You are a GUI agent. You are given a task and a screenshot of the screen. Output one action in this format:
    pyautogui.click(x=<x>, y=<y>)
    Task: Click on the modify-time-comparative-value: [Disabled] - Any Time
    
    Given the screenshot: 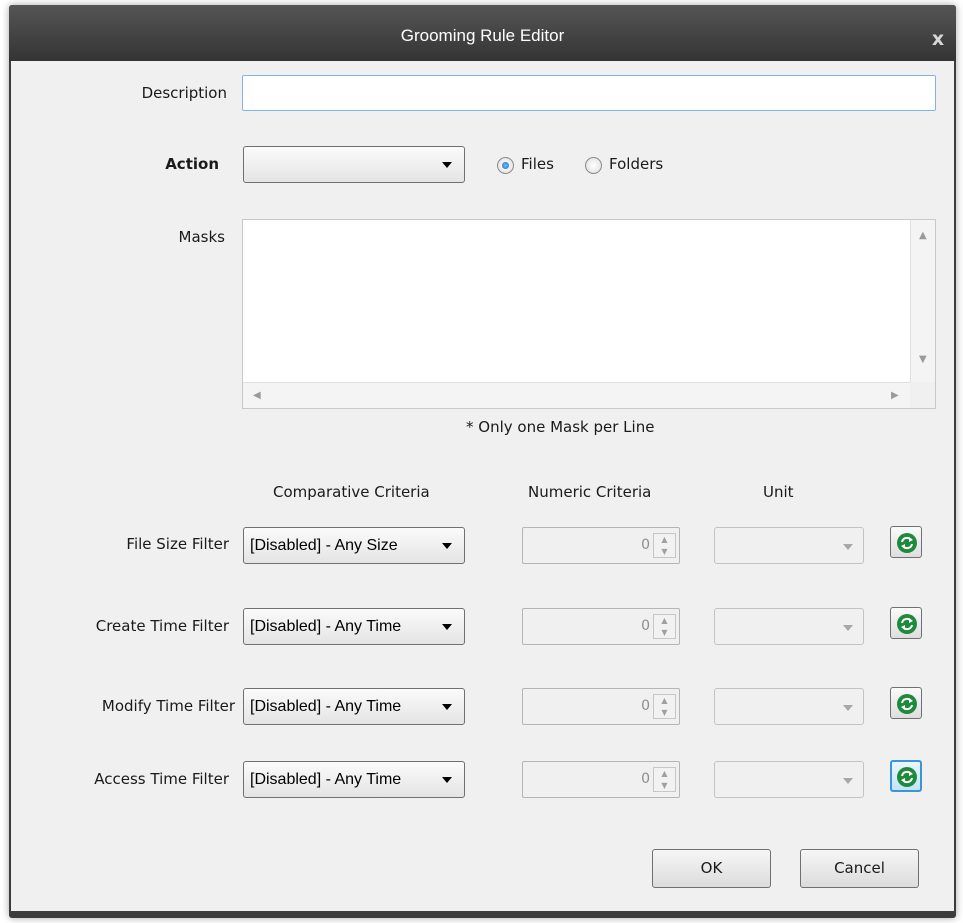 What is the action you would take?
    pyautogui.click(x=326, y=706)
    